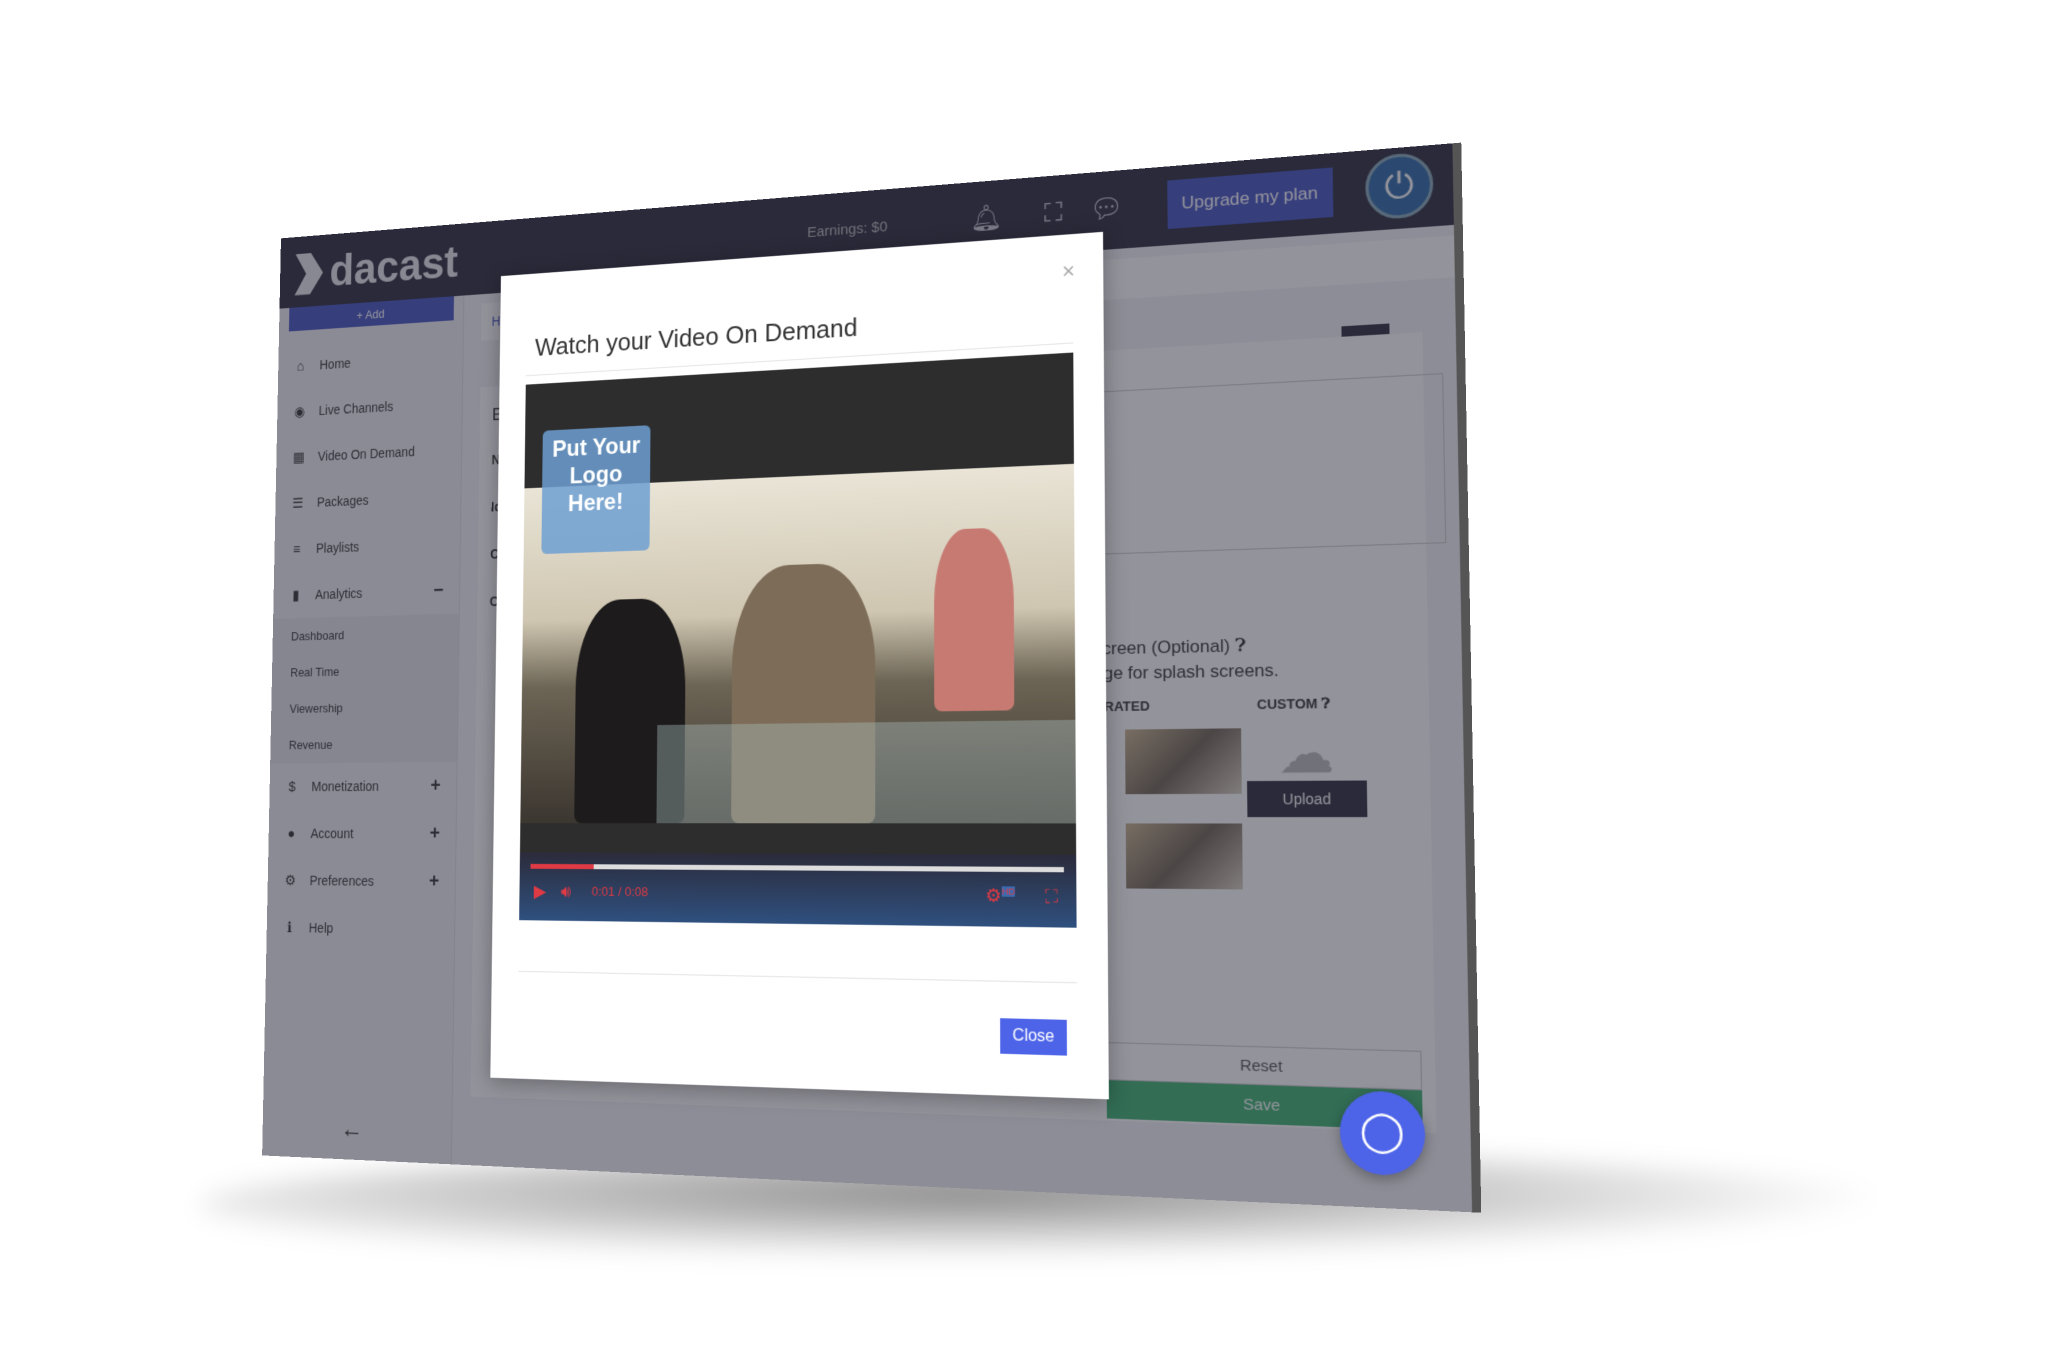  I want to click on volume-icon: 🔊︎, so click(566, 892).